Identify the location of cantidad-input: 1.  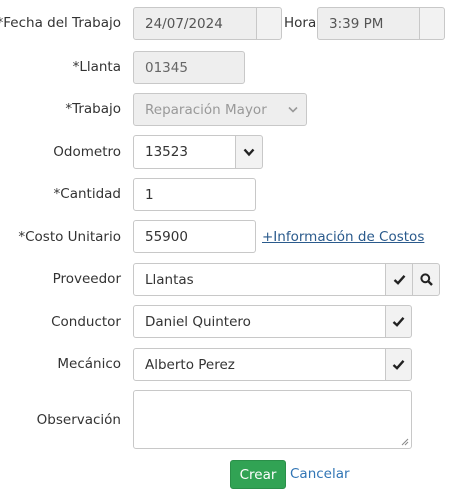
(194, 194).